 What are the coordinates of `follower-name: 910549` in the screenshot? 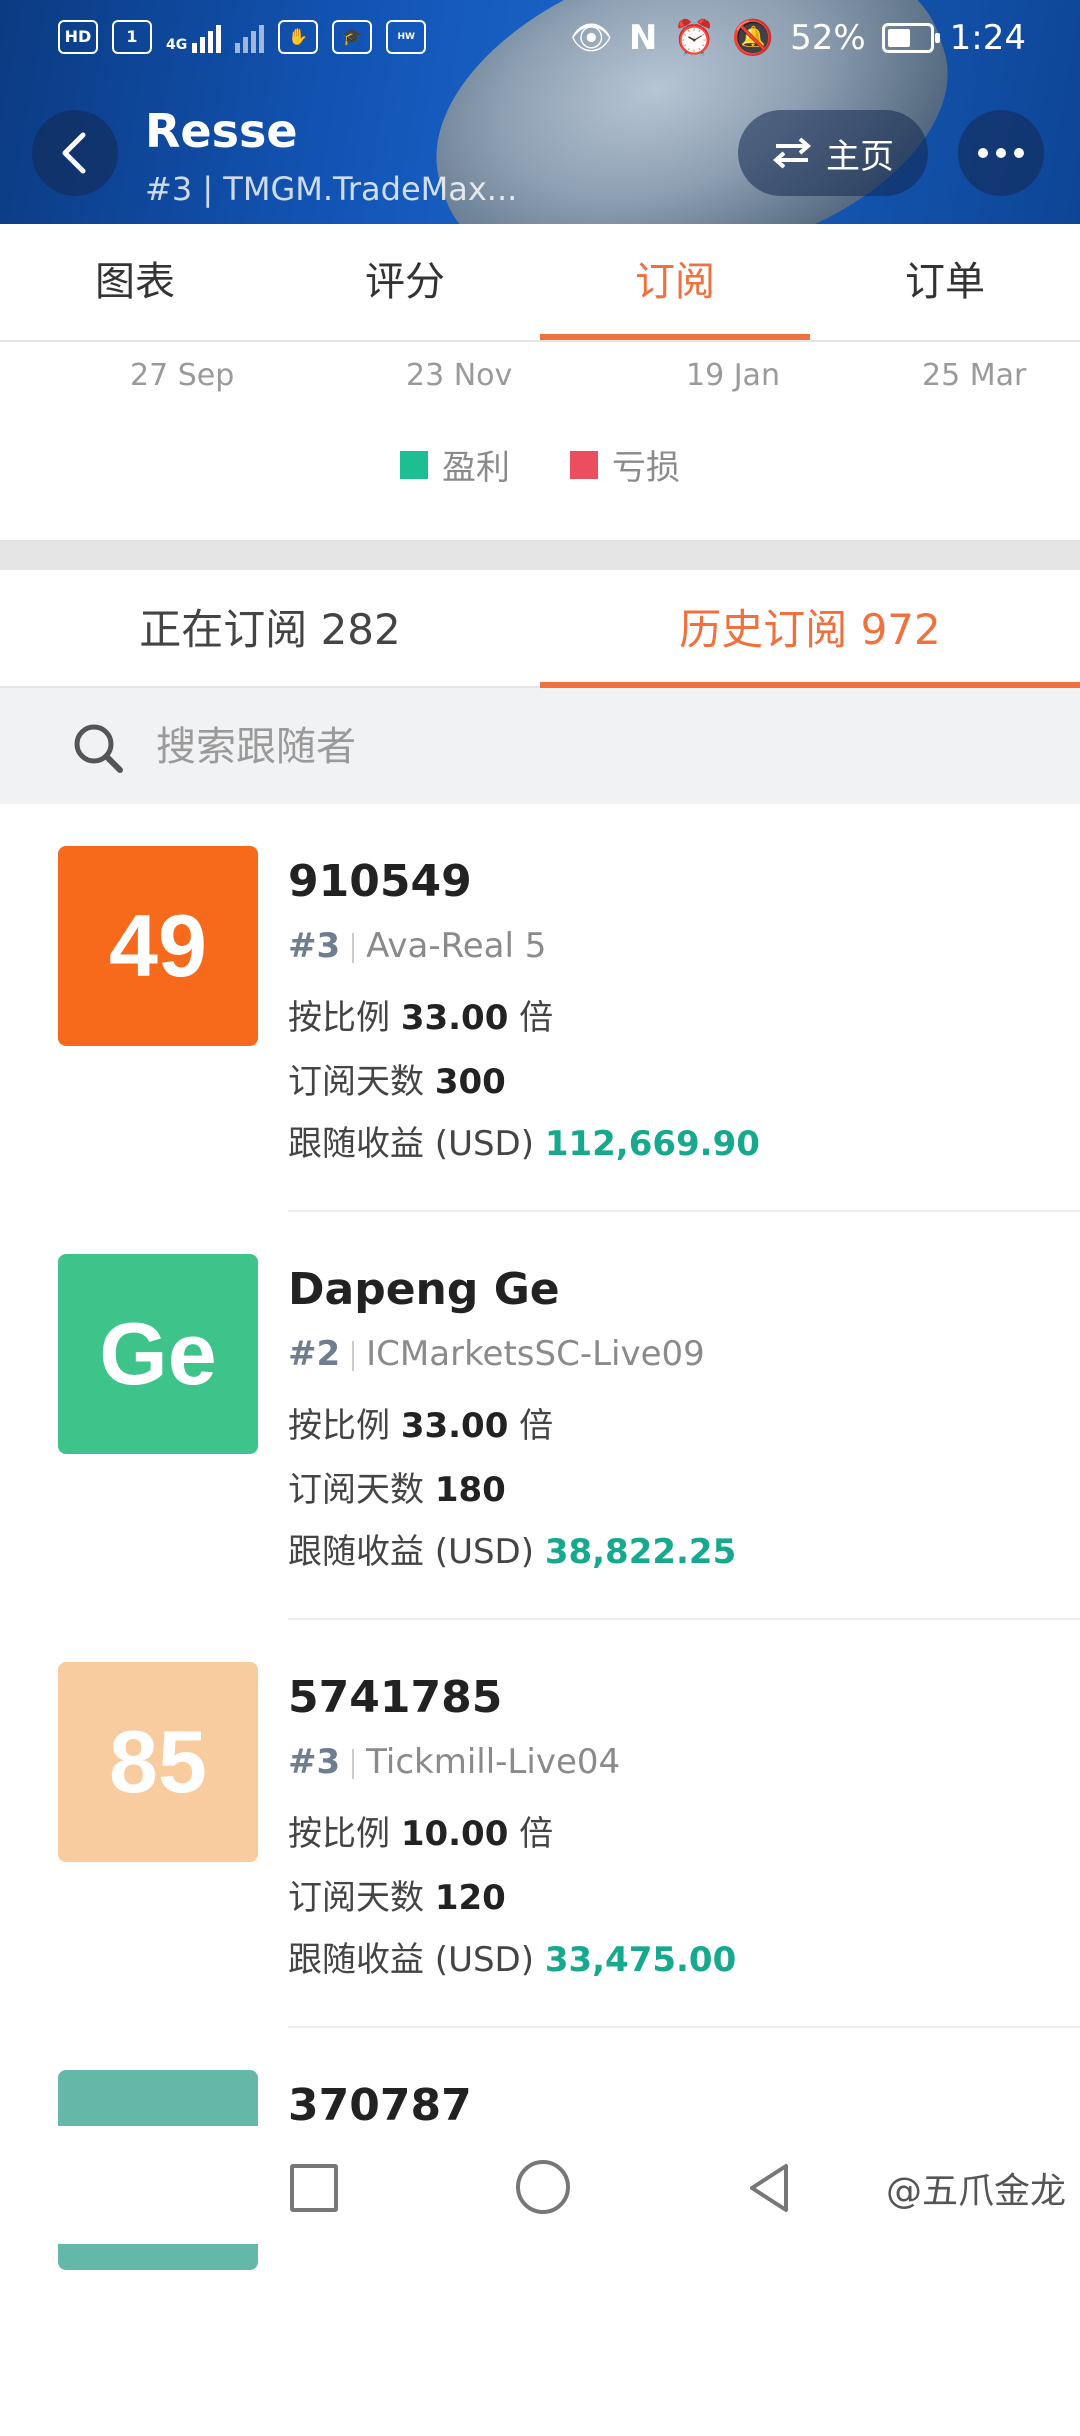 It's located at (380, 881).